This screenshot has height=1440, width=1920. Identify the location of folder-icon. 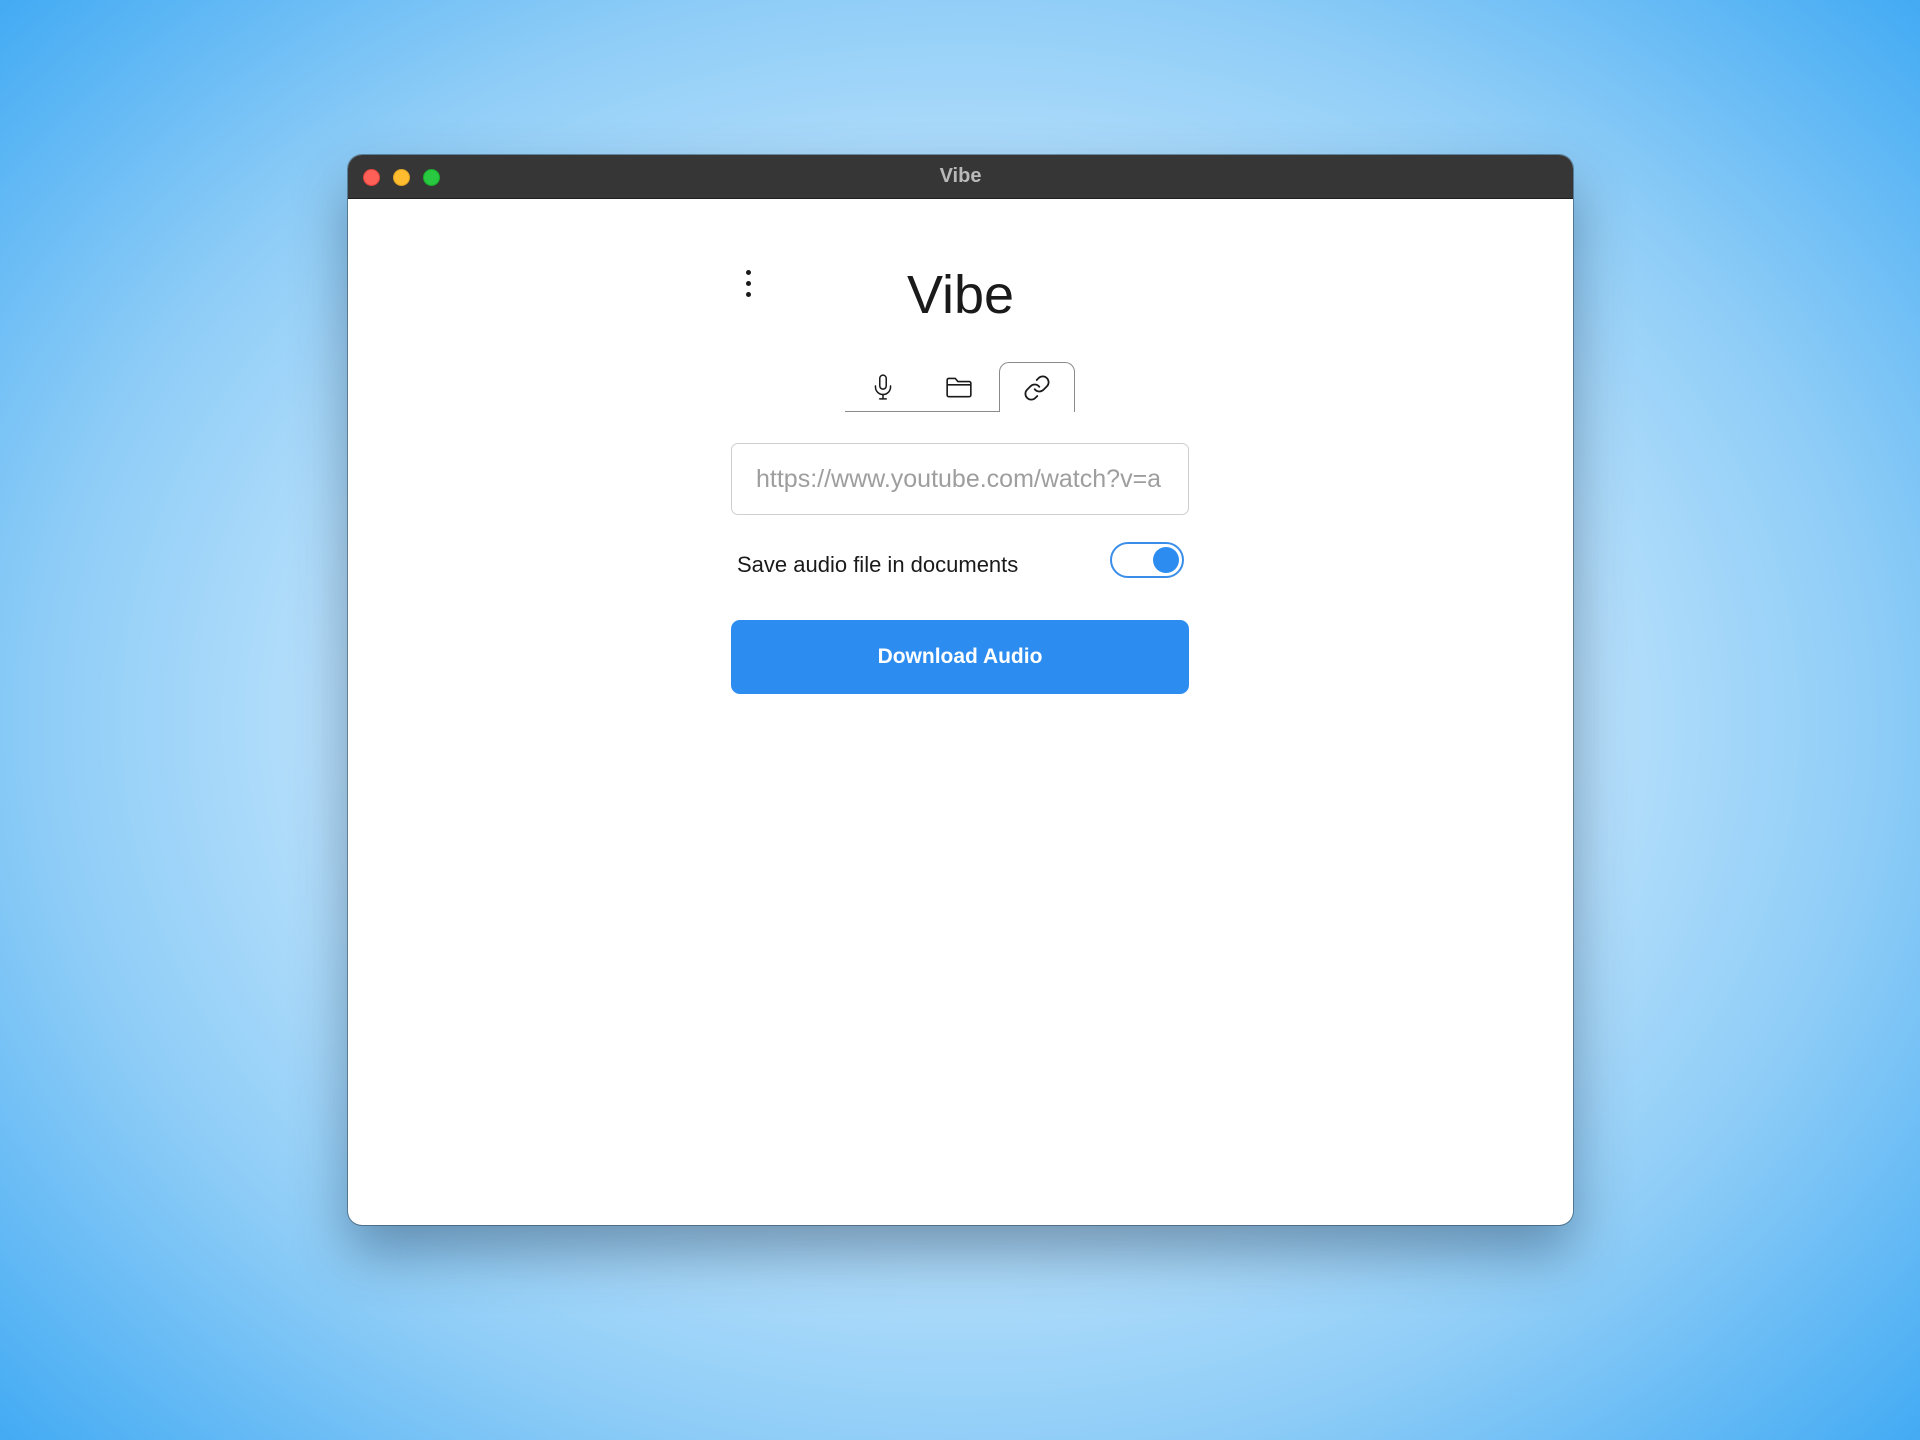
(959, 387).